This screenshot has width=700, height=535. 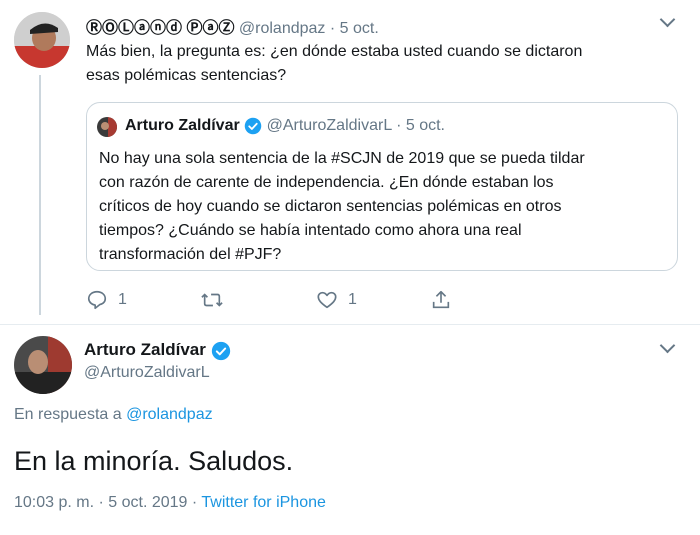 I want to click on share-button, so click(x=441, y=300).